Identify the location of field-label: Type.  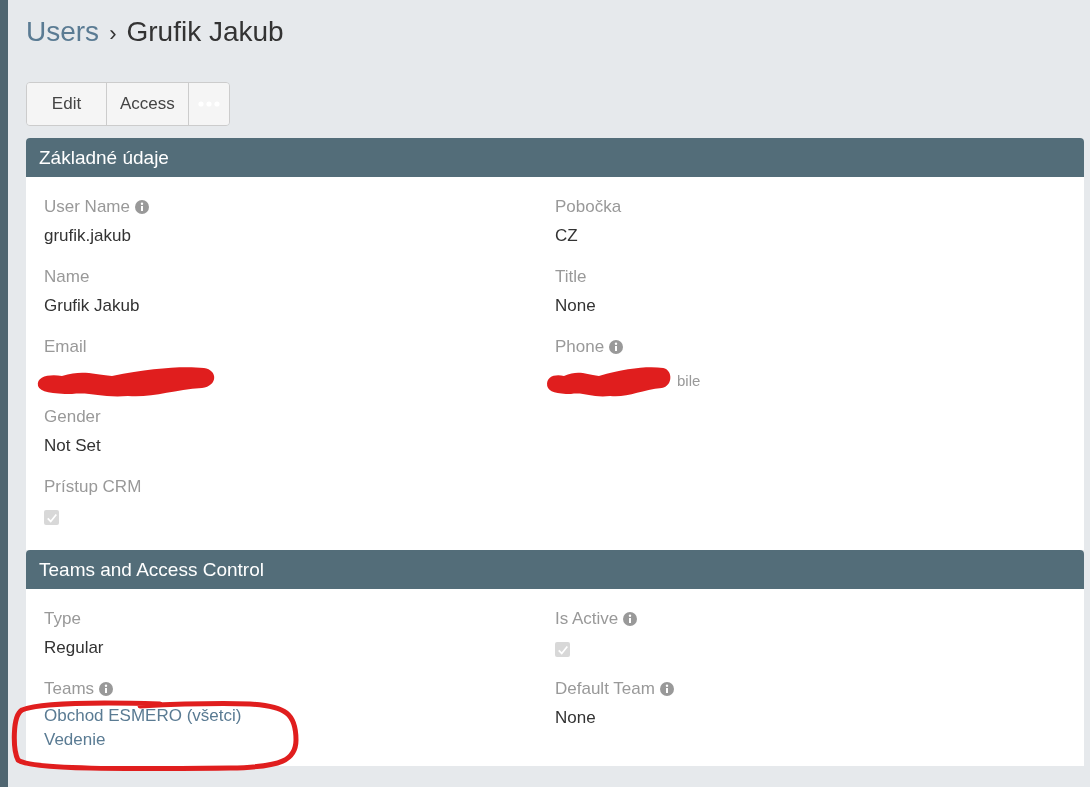
(62, 619).